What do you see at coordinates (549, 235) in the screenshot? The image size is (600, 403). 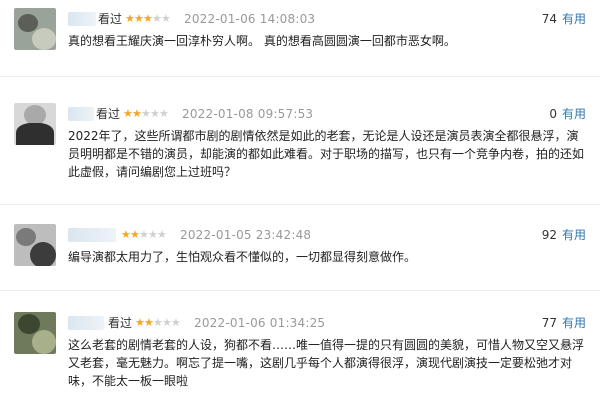 I see `vote-count: 92` at bounding box center [549, 235].